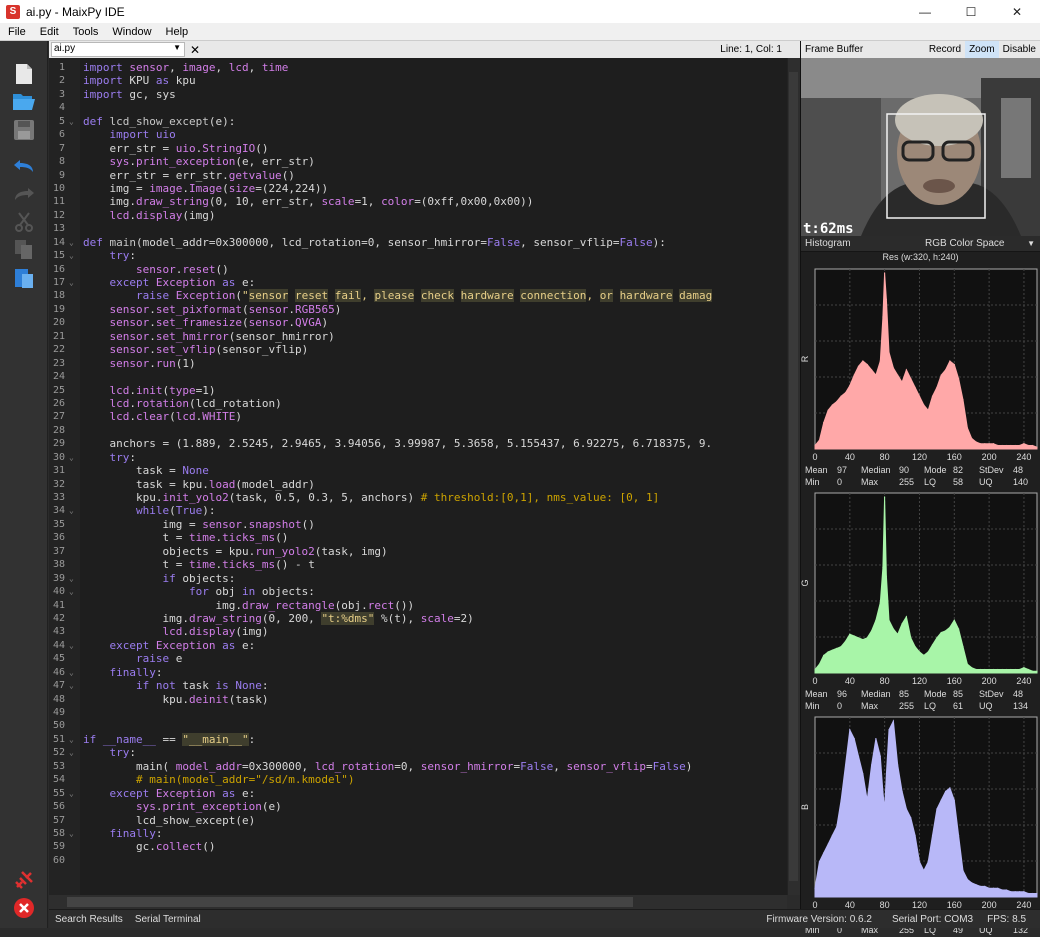 The height and width of the screenshot is (937, 1040). Describe the element at coordinates (24, 130) in the screenshot. I see `save-icon` at that location.